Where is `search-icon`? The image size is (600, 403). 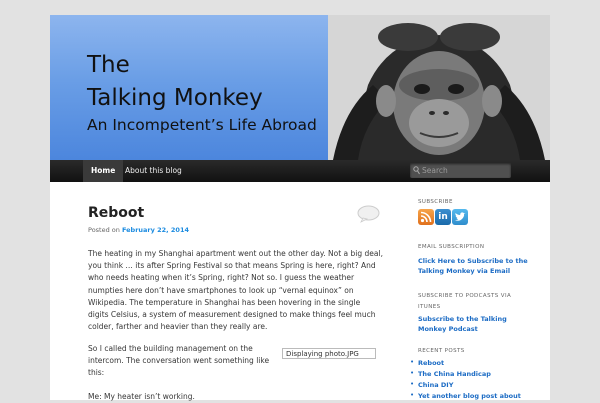 search-icon is located at coordinates (416, 170).